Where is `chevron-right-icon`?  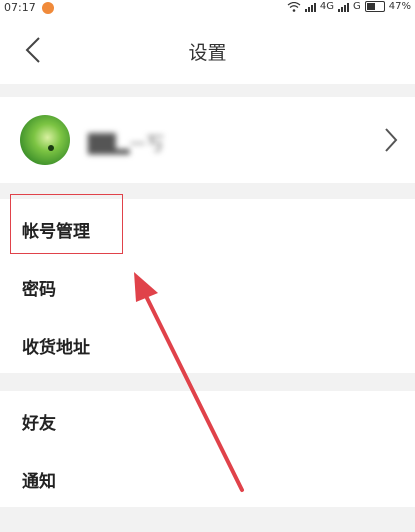
chevron-right-icon is located at coordinates (391, 140).